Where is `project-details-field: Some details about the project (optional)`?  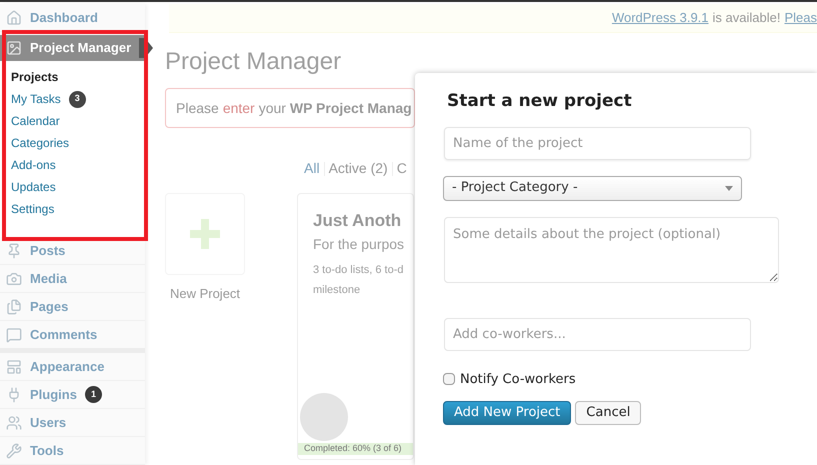
project-details-field: Some details about the project (optional) is located at coordinates (611, 249).